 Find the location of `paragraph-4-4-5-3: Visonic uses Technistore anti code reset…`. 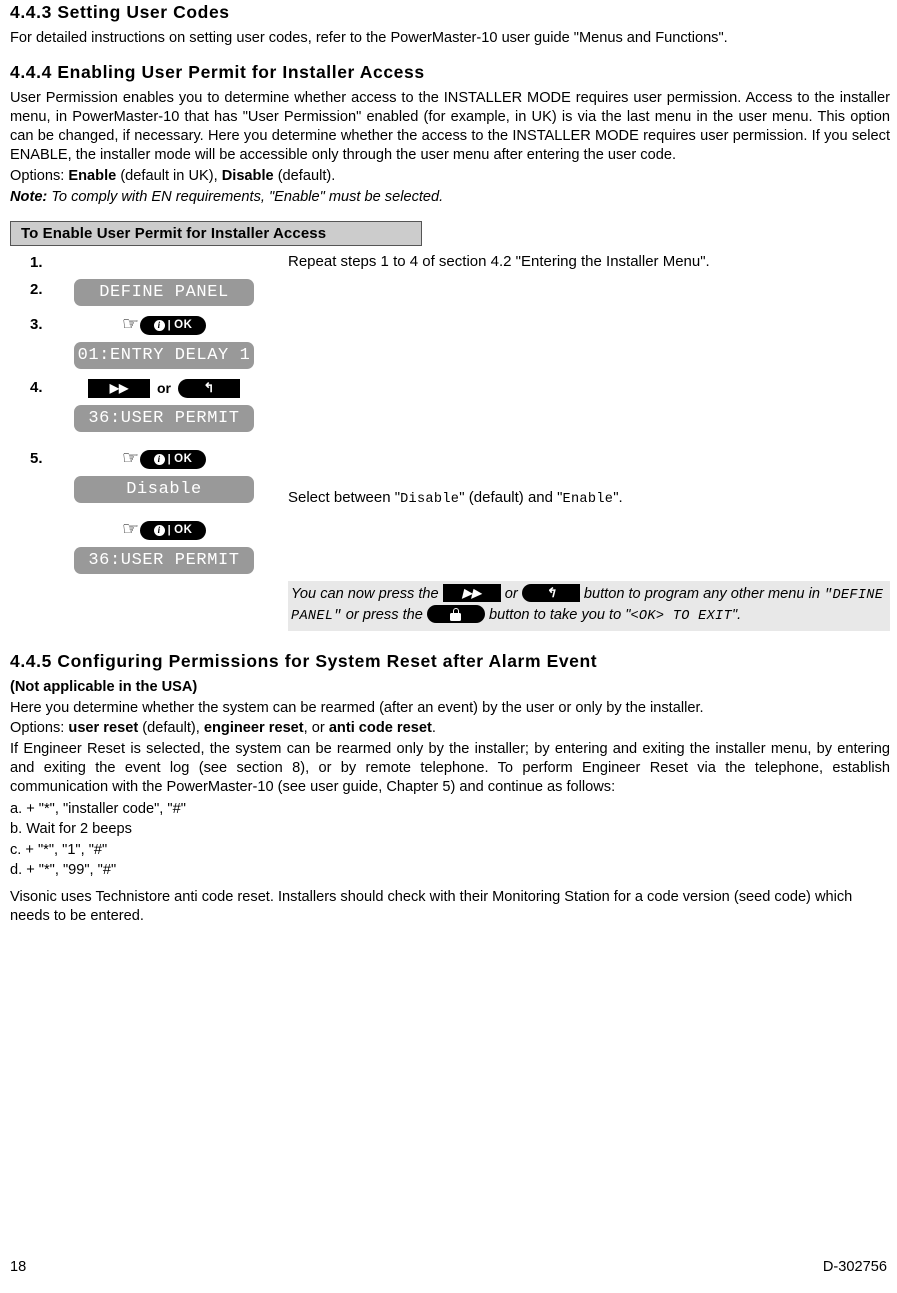

paragraph-4-4-5-3: Visonic uses Technistore anti code reset… is located at coordinates (431, 906).